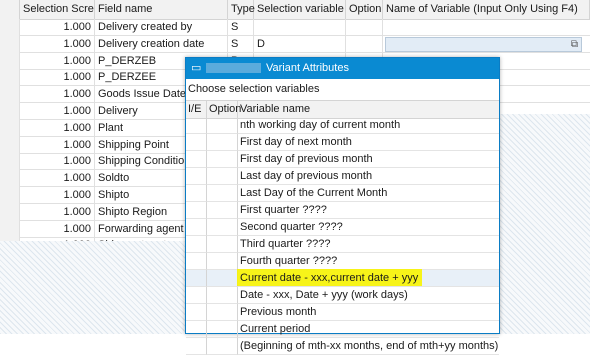  I want to click on table-row: 1.000 Delivery created by S, so click(295, 27).